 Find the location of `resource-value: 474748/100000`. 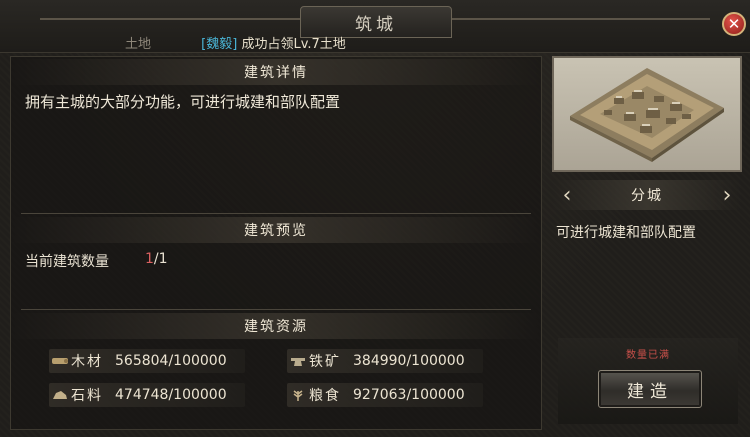

resource-value: 474748/100000 is located at coordinates (171, 395).